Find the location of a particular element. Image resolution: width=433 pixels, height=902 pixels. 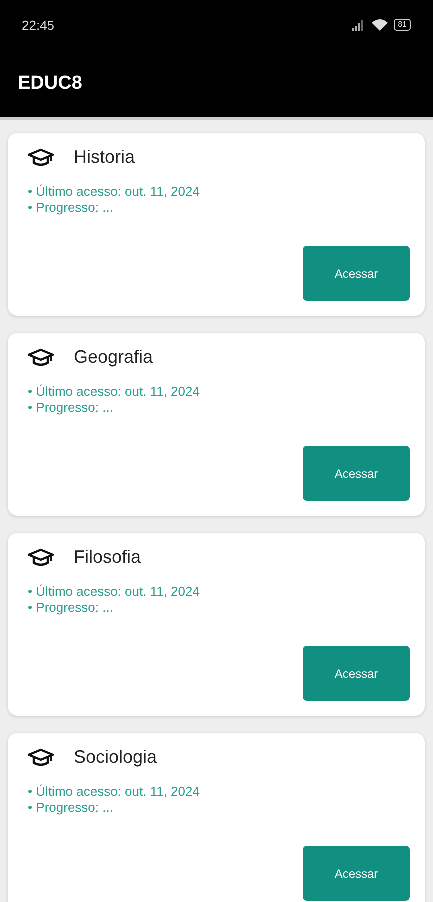

app-title: EDUC8 is located at coordinates (50, 83).